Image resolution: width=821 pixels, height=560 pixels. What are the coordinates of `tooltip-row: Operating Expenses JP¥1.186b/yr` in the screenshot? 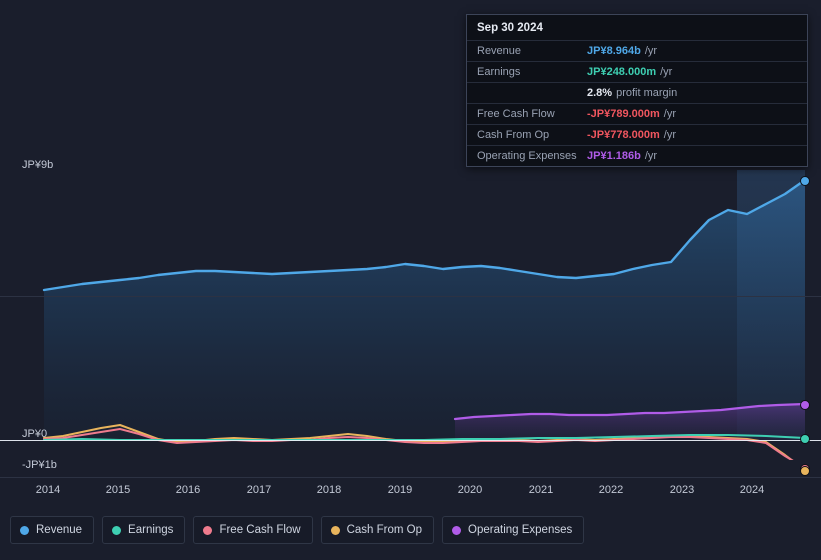 It's located at (637, 155).